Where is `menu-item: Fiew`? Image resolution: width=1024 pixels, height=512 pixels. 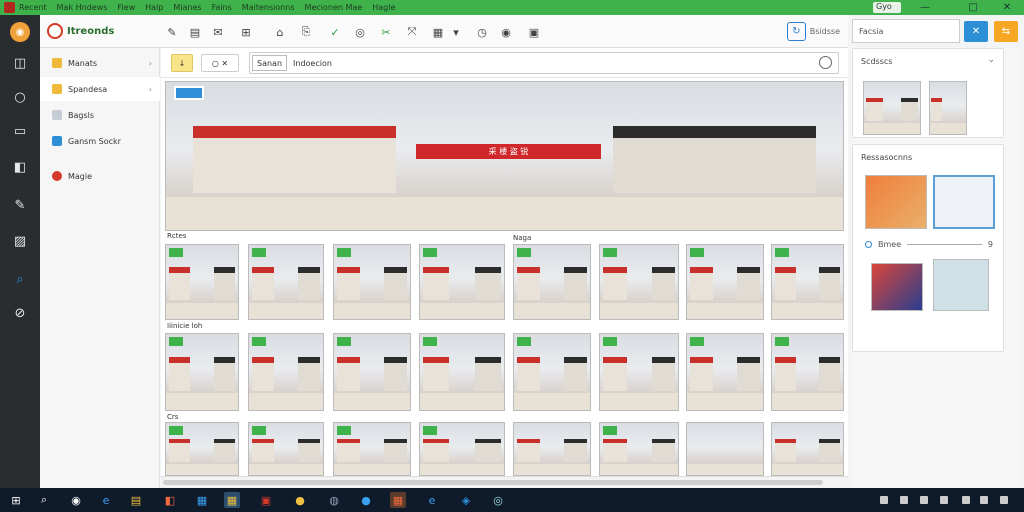
menu-item: Fiew is located at coordinates (126, 7).